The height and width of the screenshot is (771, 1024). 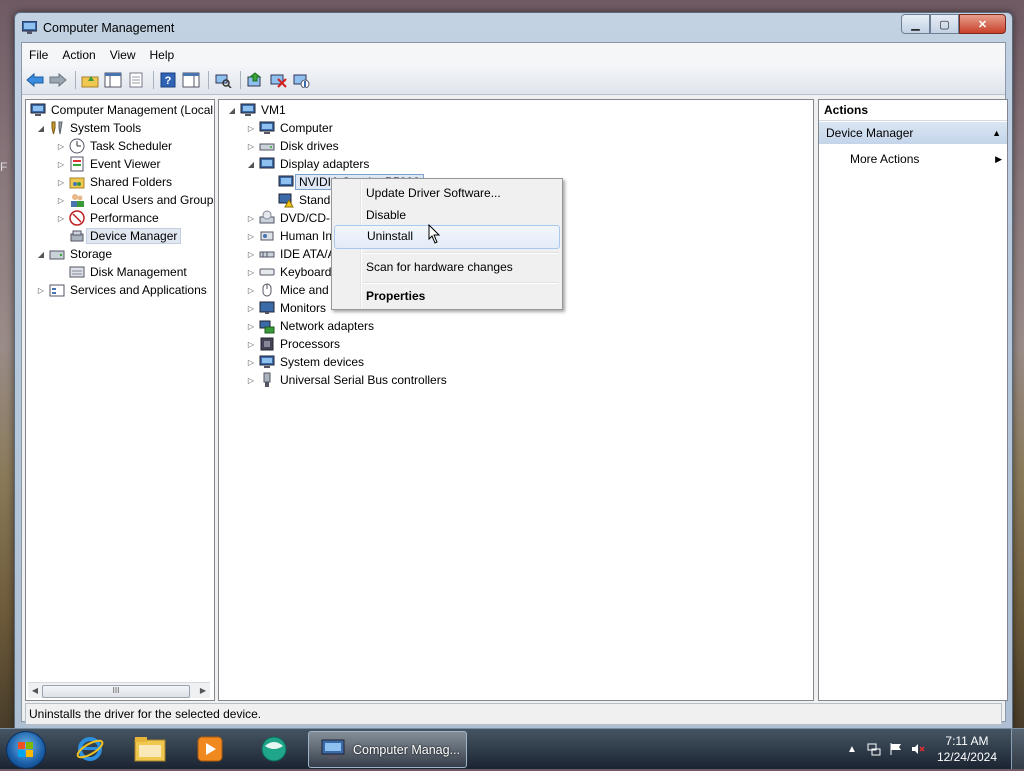 I want to click on taskbar-media-player, so click(x=210, y=749).